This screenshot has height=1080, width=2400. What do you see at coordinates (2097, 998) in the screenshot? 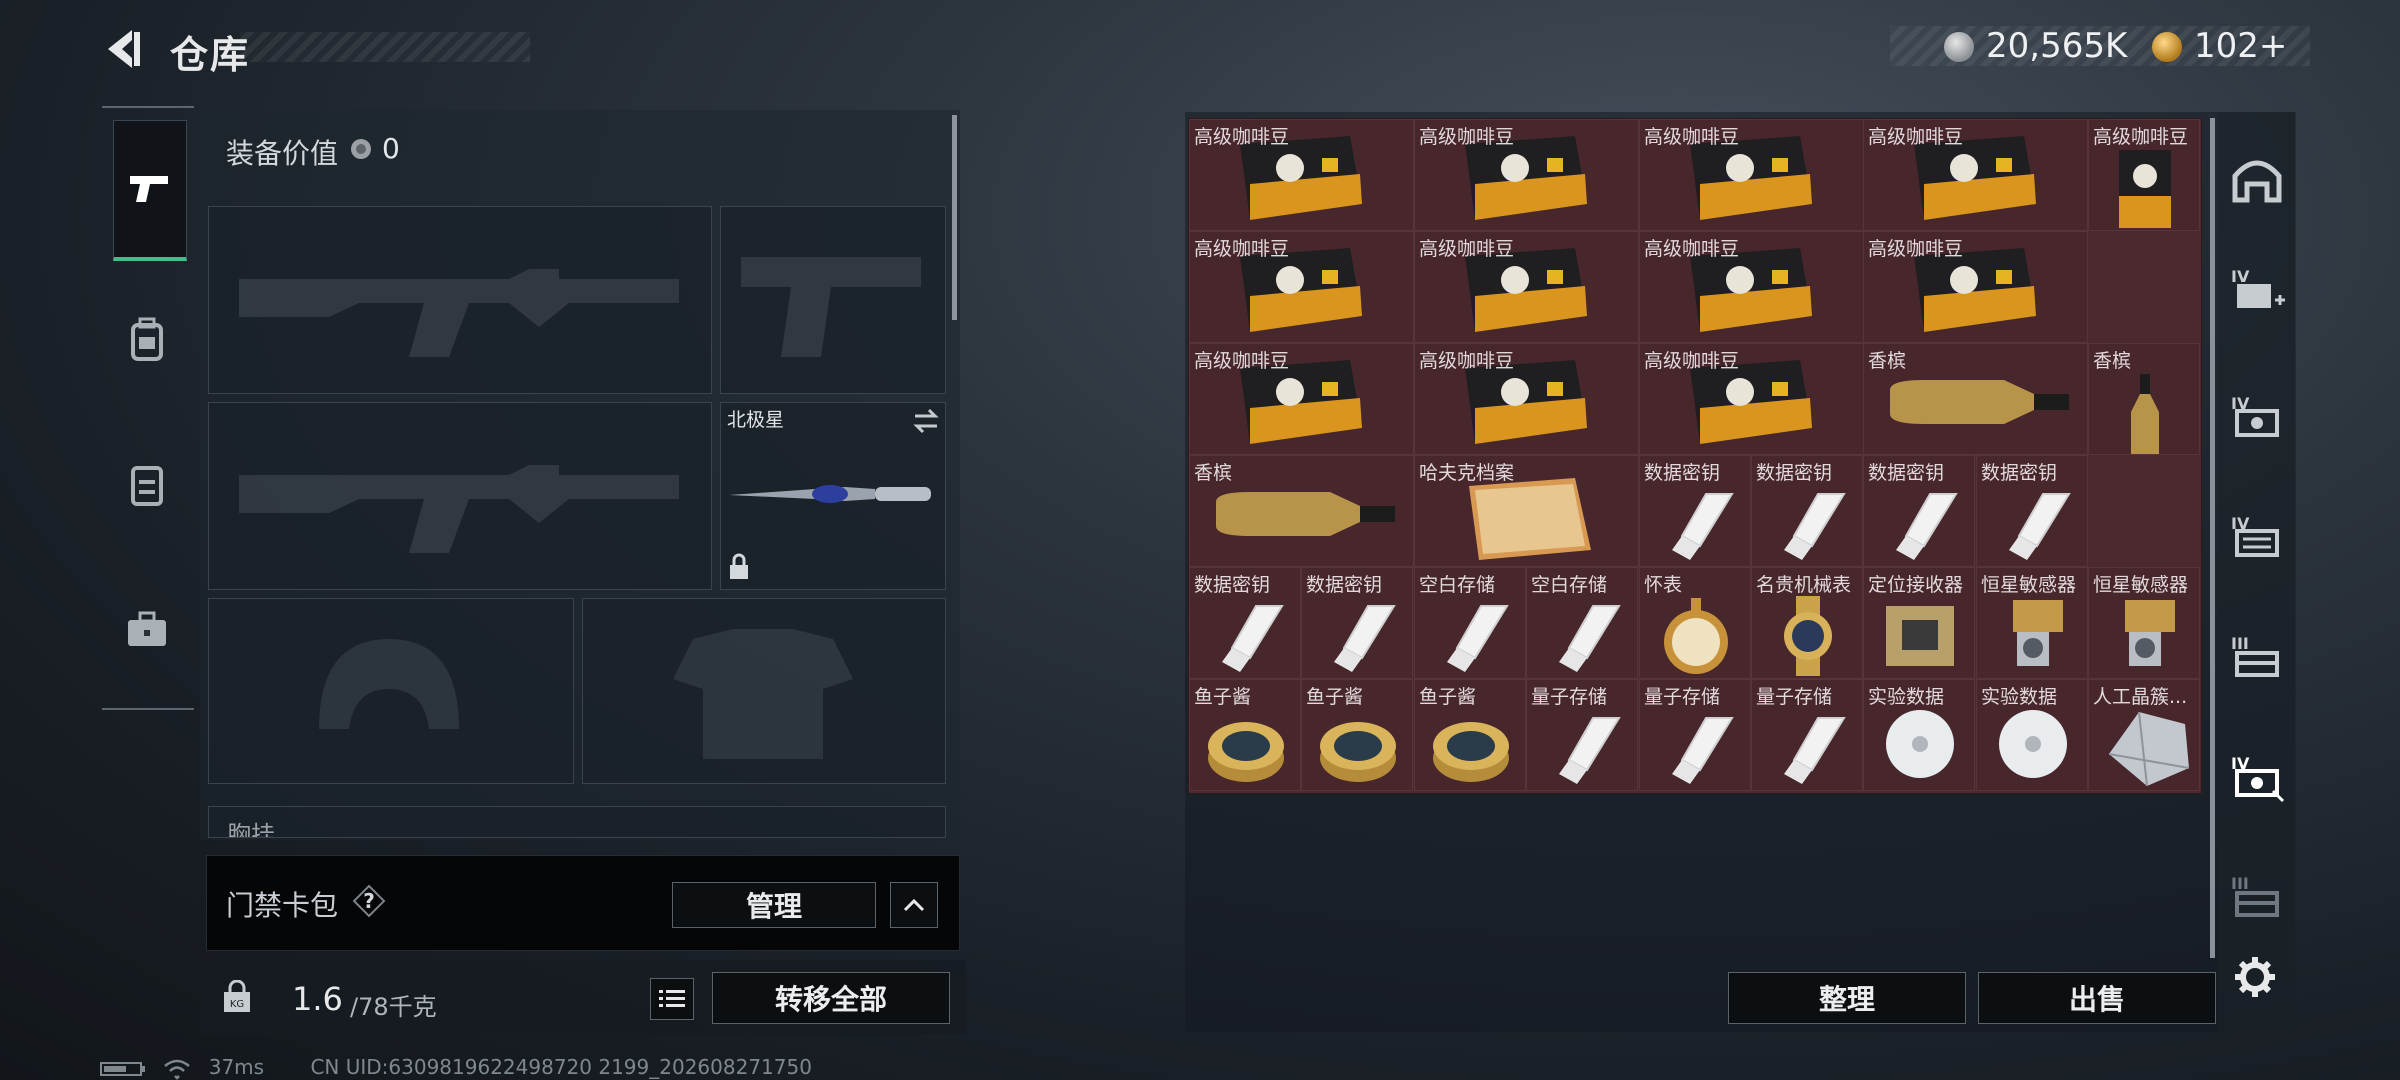
I see `sell-button: 出售` at bounding box center [2097, 998].